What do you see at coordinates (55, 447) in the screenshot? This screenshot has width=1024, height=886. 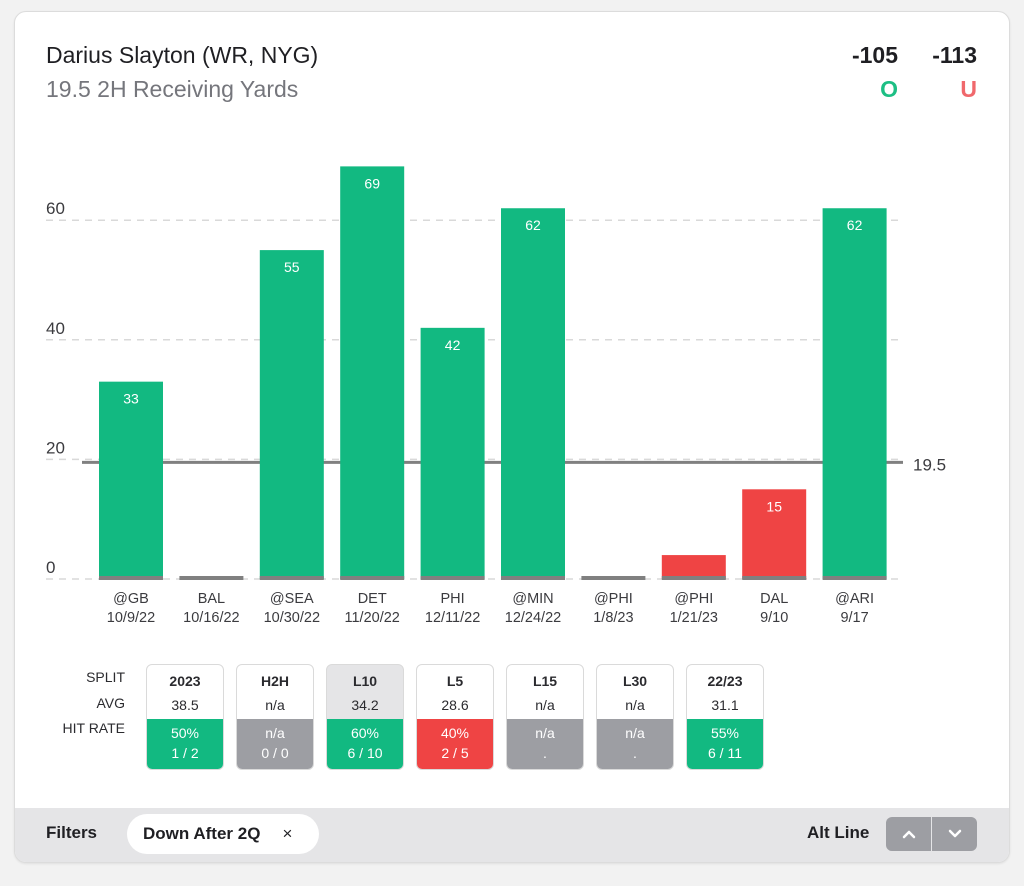 I see `y-tick-label: 20` at bounding box center [55, 447].